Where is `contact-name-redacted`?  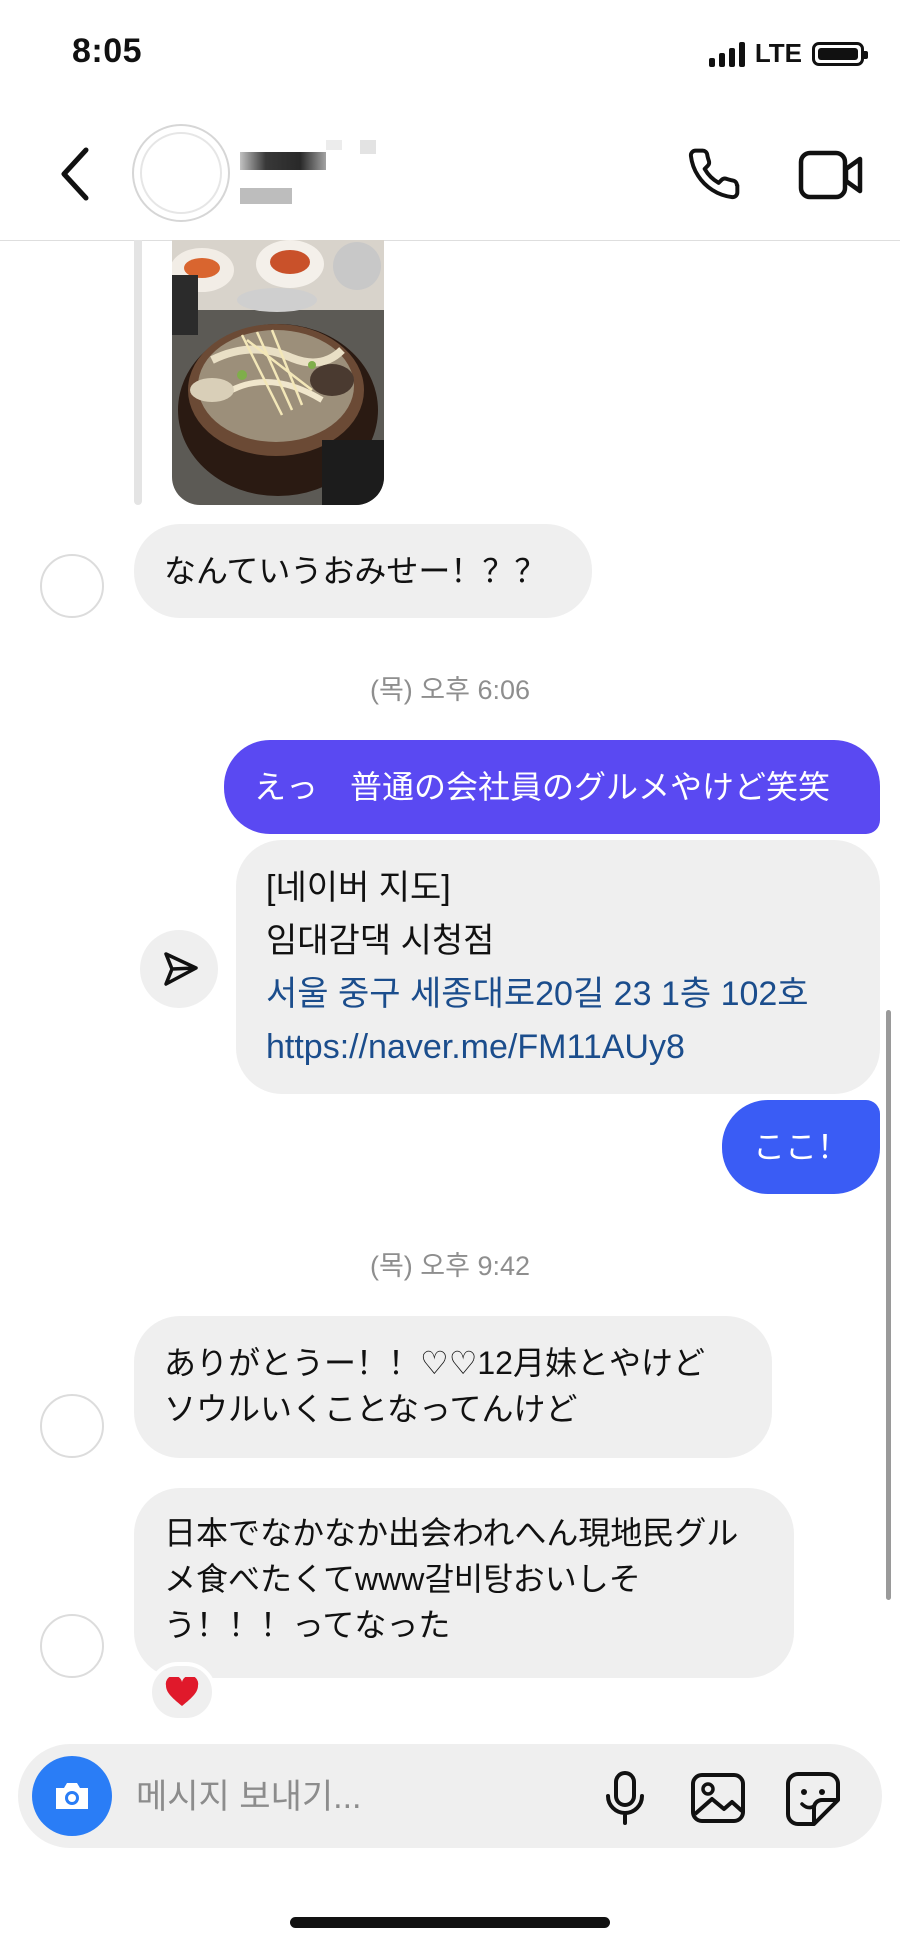 contact-name-redacted is located at coordinates (283, 161).